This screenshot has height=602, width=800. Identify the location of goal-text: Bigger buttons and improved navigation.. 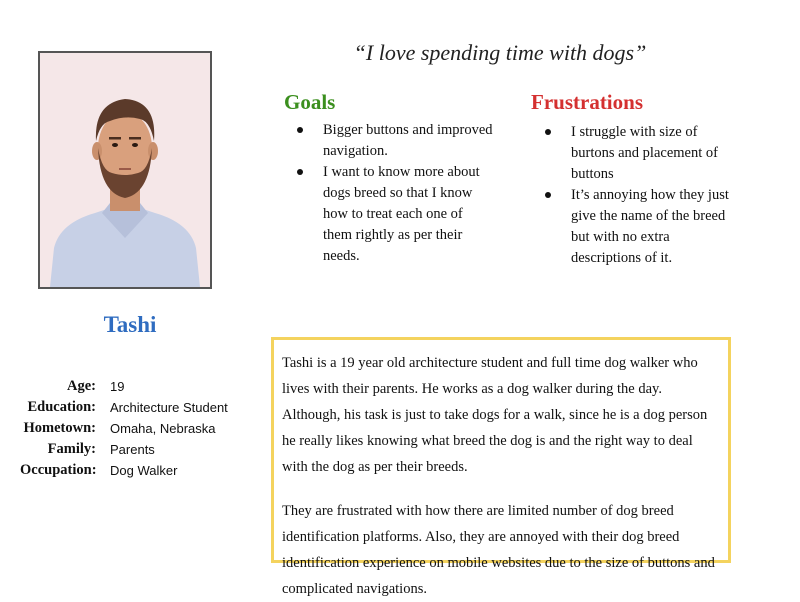
(408, 140).